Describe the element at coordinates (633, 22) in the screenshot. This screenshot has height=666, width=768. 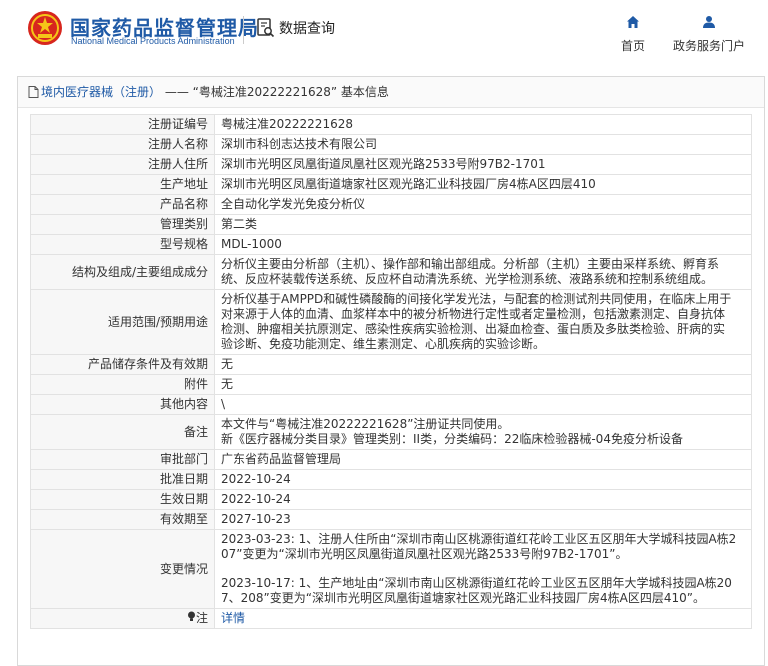
I see `home-icon` at that location.